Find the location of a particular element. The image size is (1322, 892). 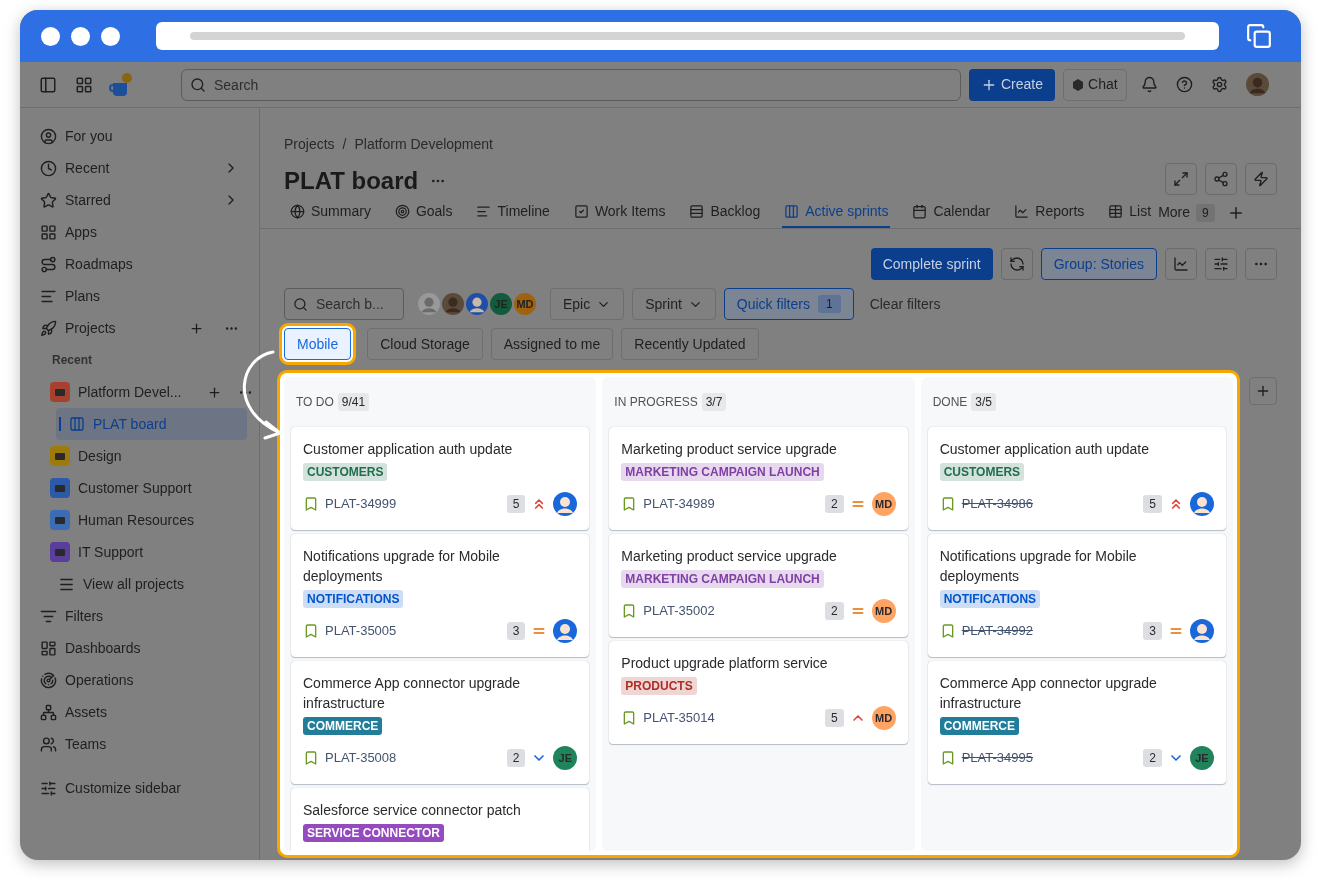

quick-filter-chip: Mobile is located at coordinates (318, 344).